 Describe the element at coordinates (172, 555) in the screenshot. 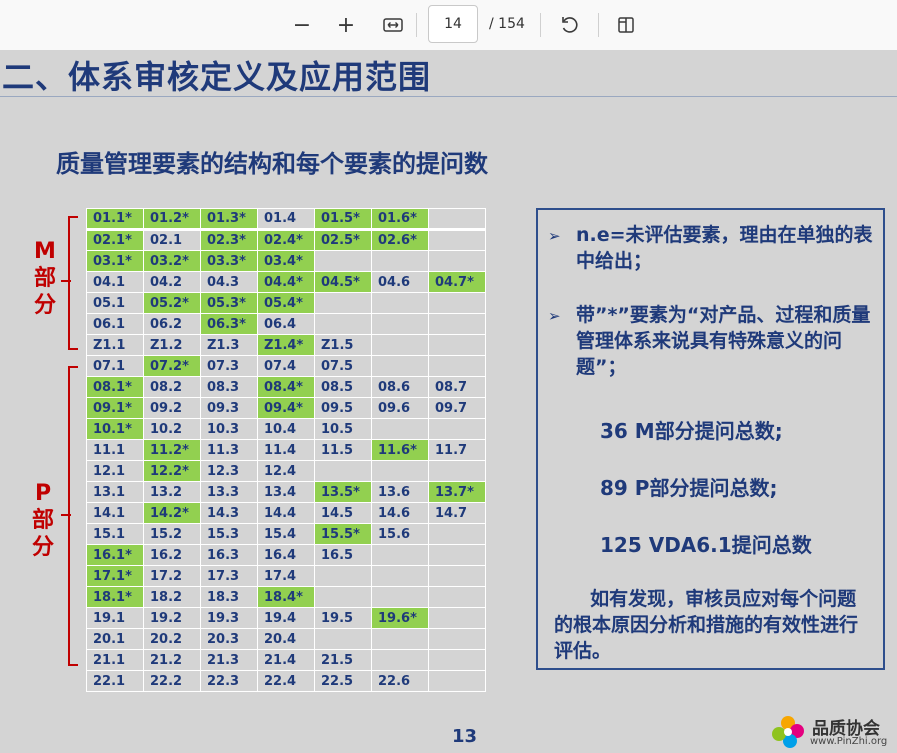

I see `grid-cell: 16.2` at that location.